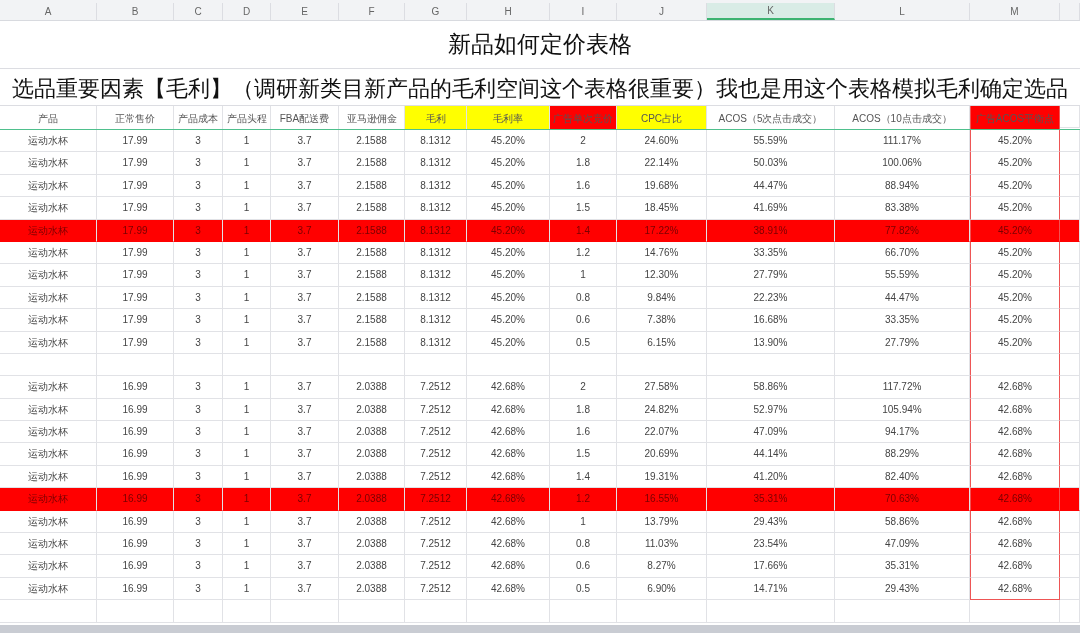  I want to click on table-cell: 33.35%, so click(771, 253).